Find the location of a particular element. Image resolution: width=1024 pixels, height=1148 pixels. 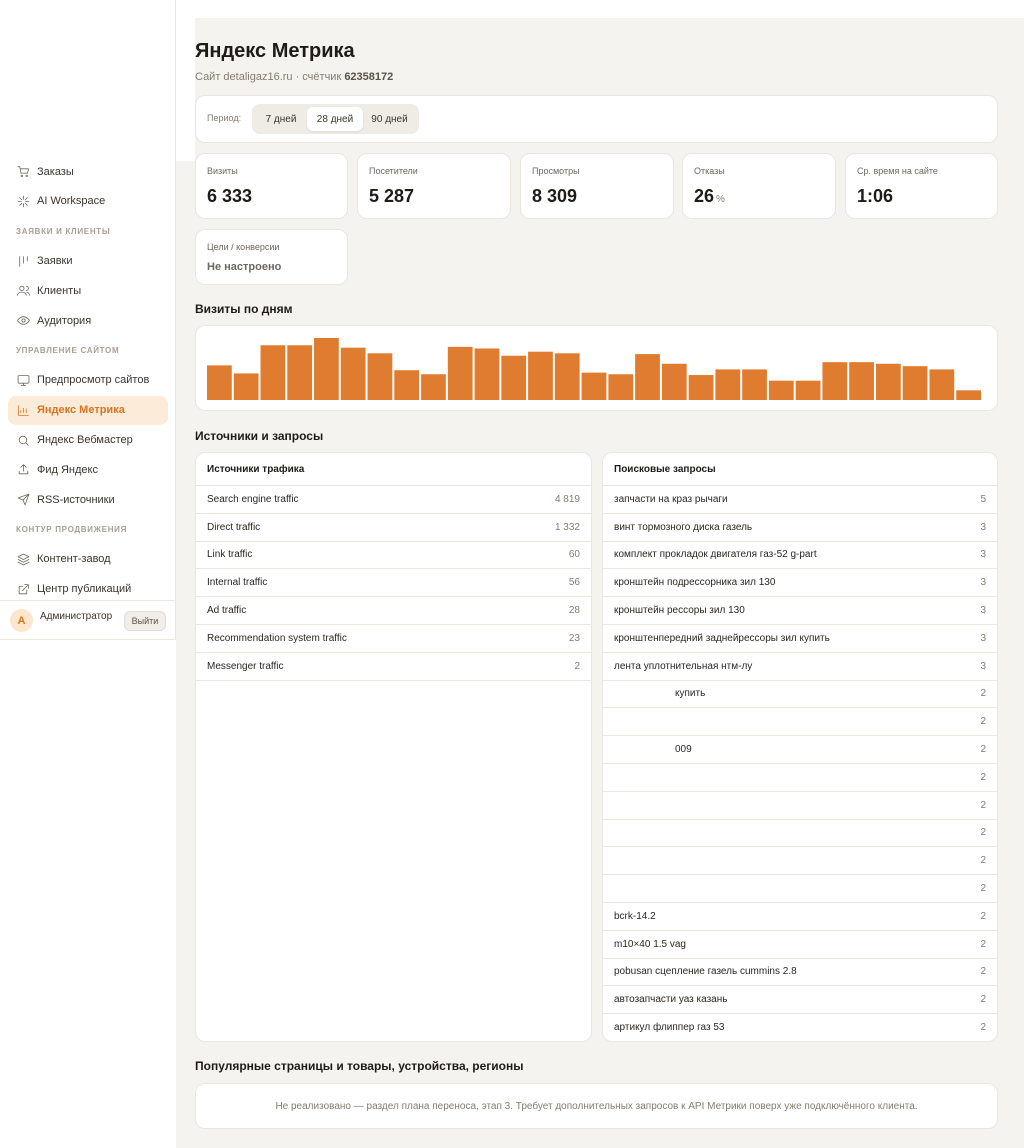

sidebar-item-yandex-metrika: Яндекс Метрика is located at coordinates (88, 410).